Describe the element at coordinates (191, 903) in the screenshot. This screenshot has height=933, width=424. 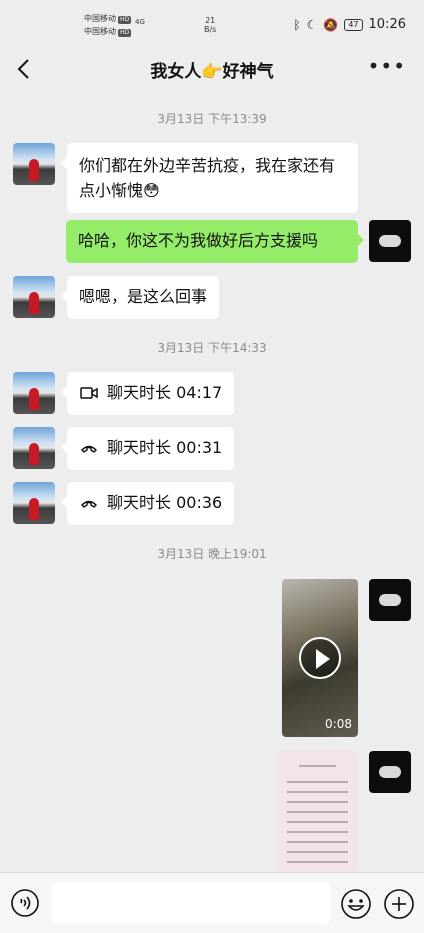
I see `message-input` at that location.